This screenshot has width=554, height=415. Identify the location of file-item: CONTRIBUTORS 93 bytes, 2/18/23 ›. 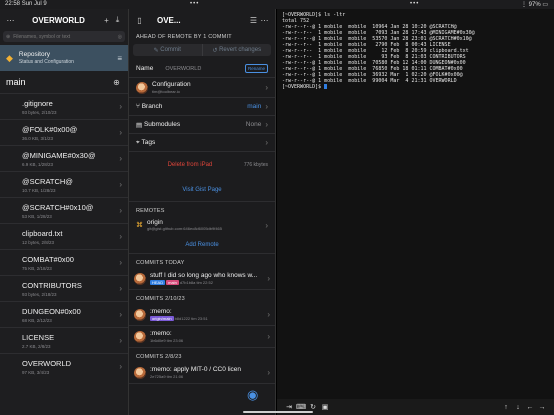
(64, 288).